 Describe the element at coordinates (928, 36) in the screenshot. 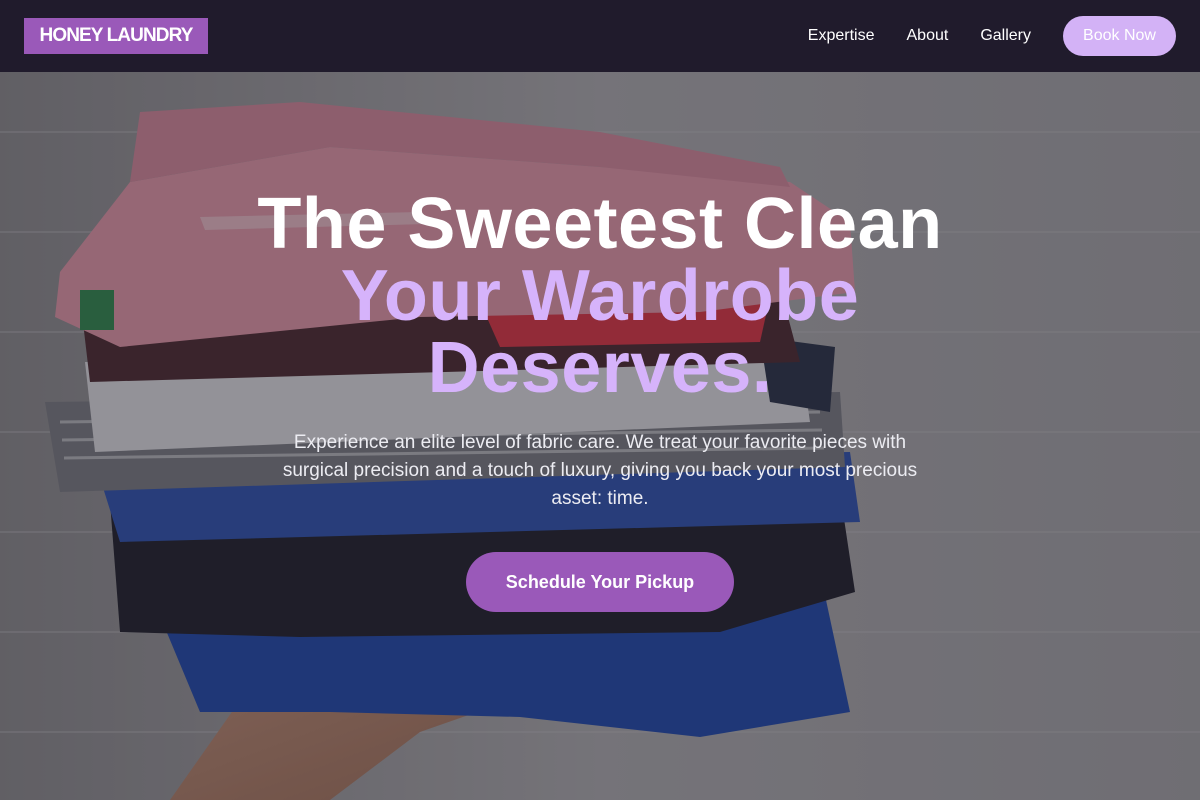

I see `nav-link-about: About` at that location.